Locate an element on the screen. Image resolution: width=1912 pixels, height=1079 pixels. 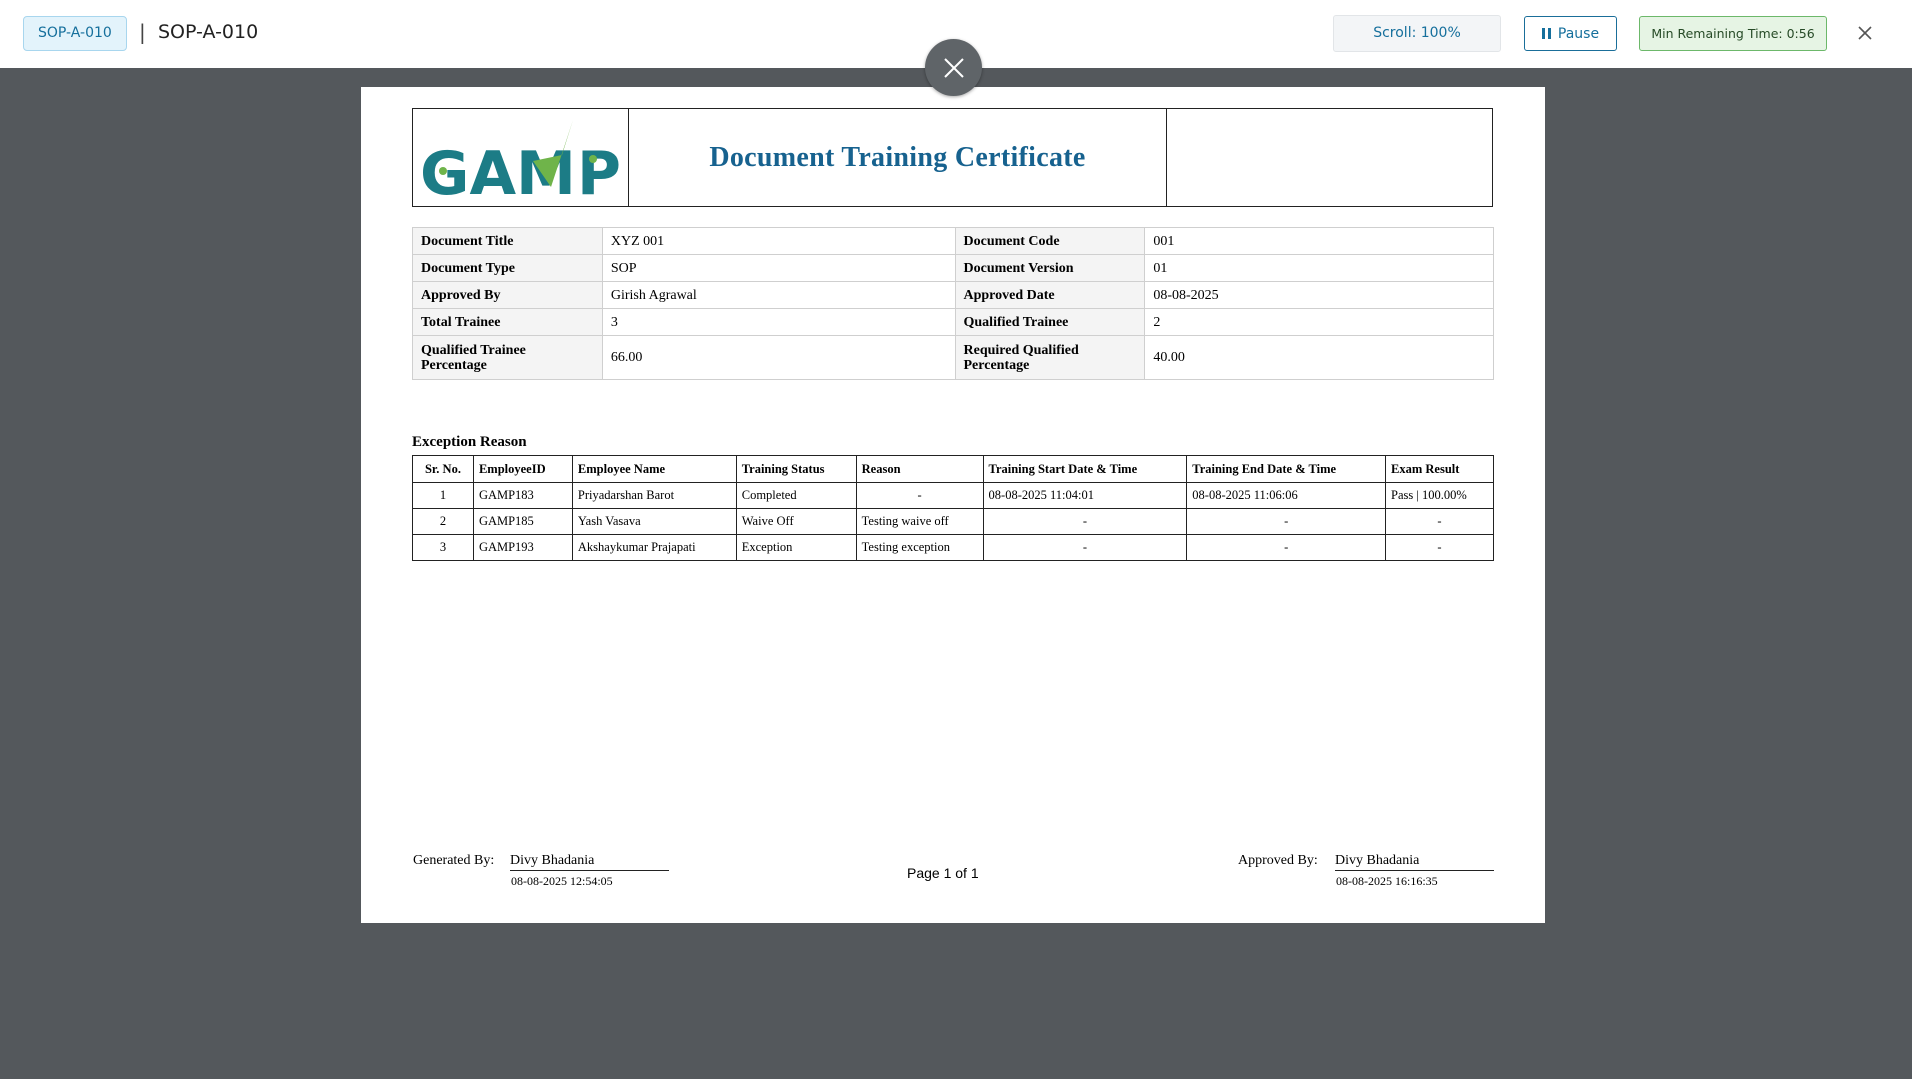
pause-icon is located at coordinates (1546, 33).